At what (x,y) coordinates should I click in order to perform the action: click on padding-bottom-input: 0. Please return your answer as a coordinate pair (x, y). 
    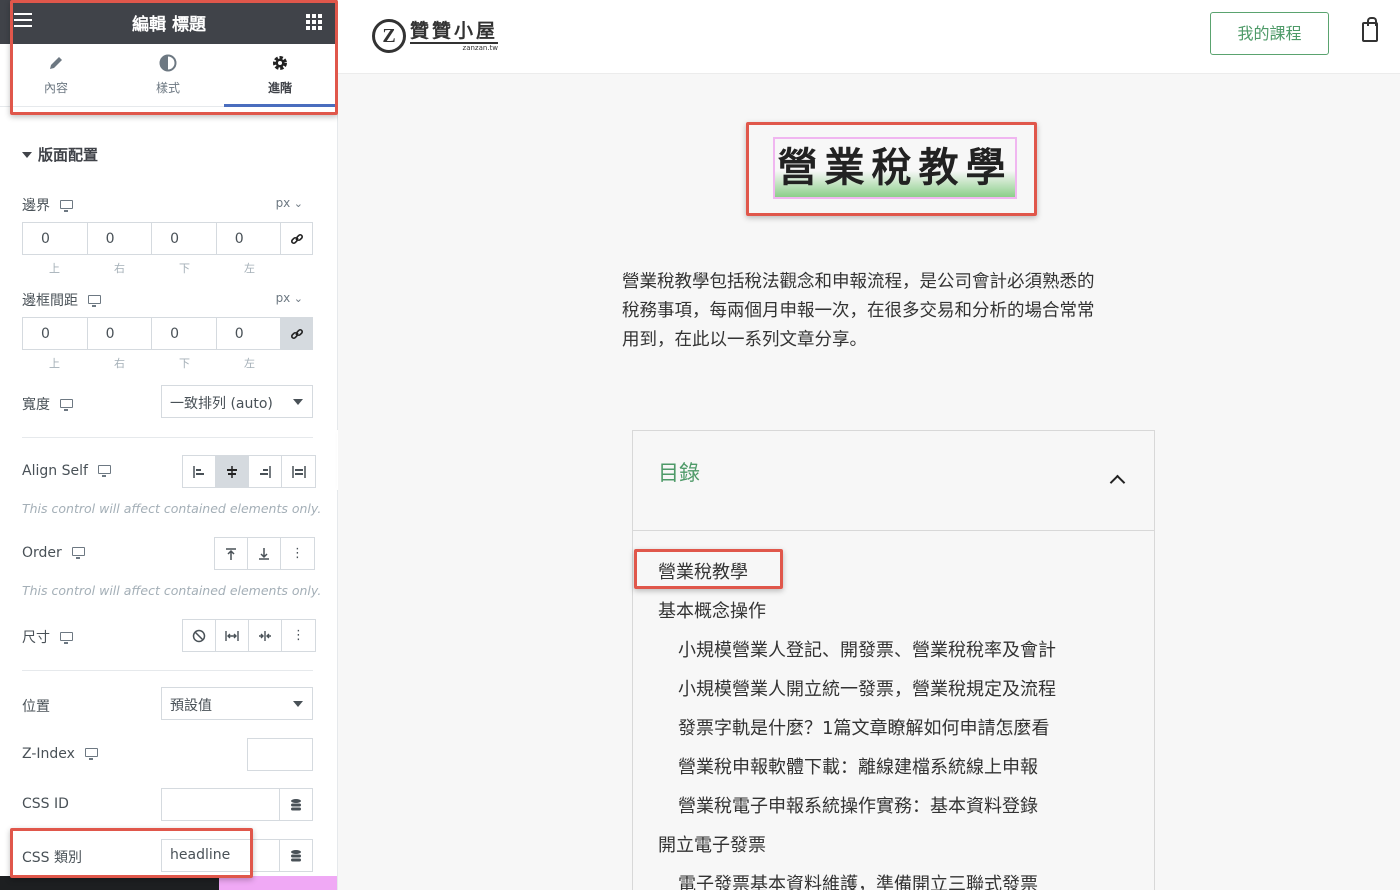
    Looking at the image, I should click on (183, 333).